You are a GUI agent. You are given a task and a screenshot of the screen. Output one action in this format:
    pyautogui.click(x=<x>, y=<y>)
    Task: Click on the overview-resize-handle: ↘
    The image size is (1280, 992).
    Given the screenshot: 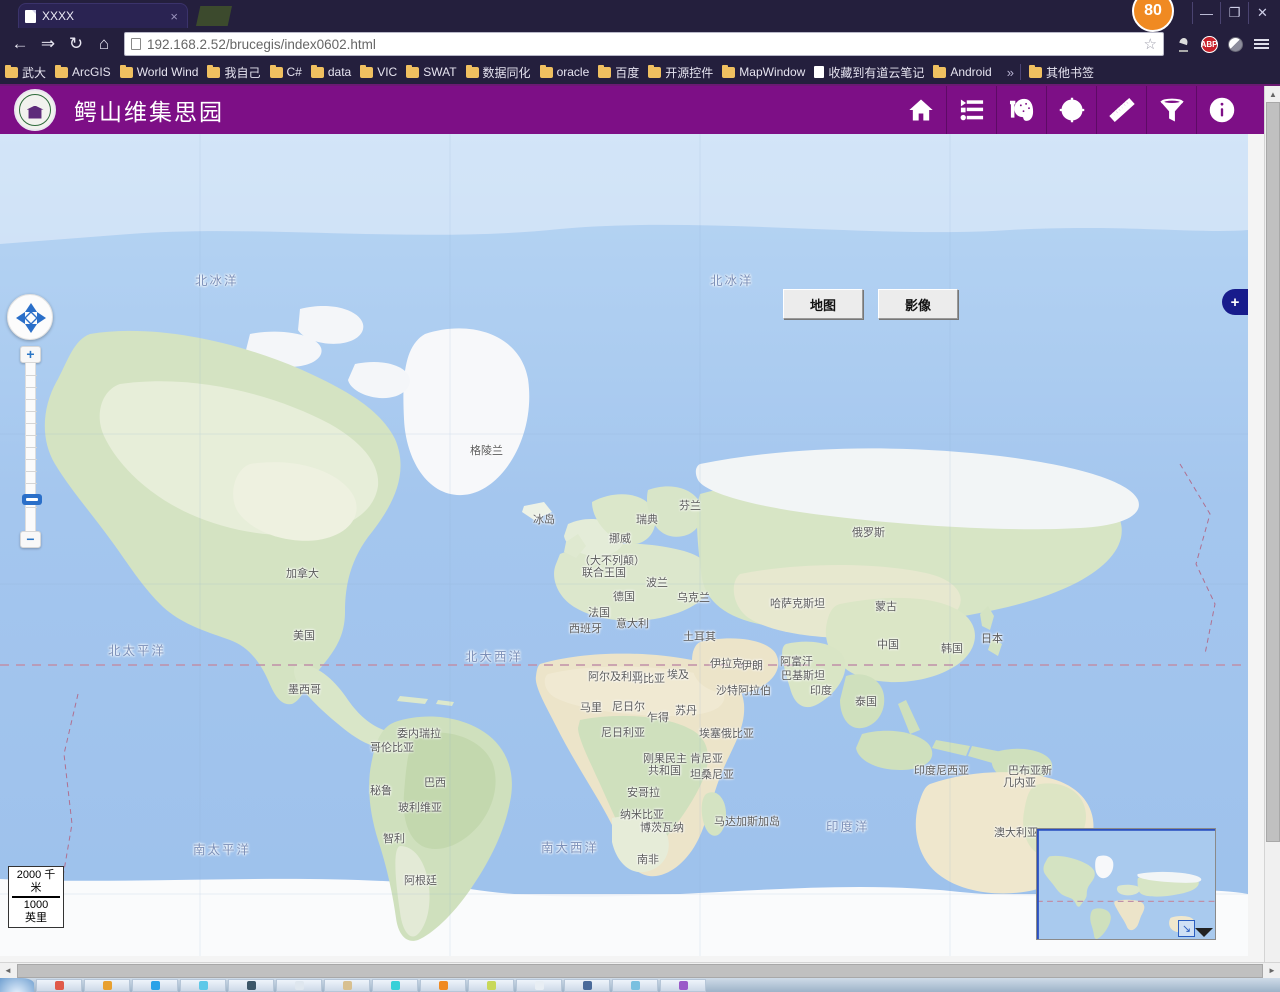 What is the action you would take?
    pyautogui.click(x=1186, y=928)
    